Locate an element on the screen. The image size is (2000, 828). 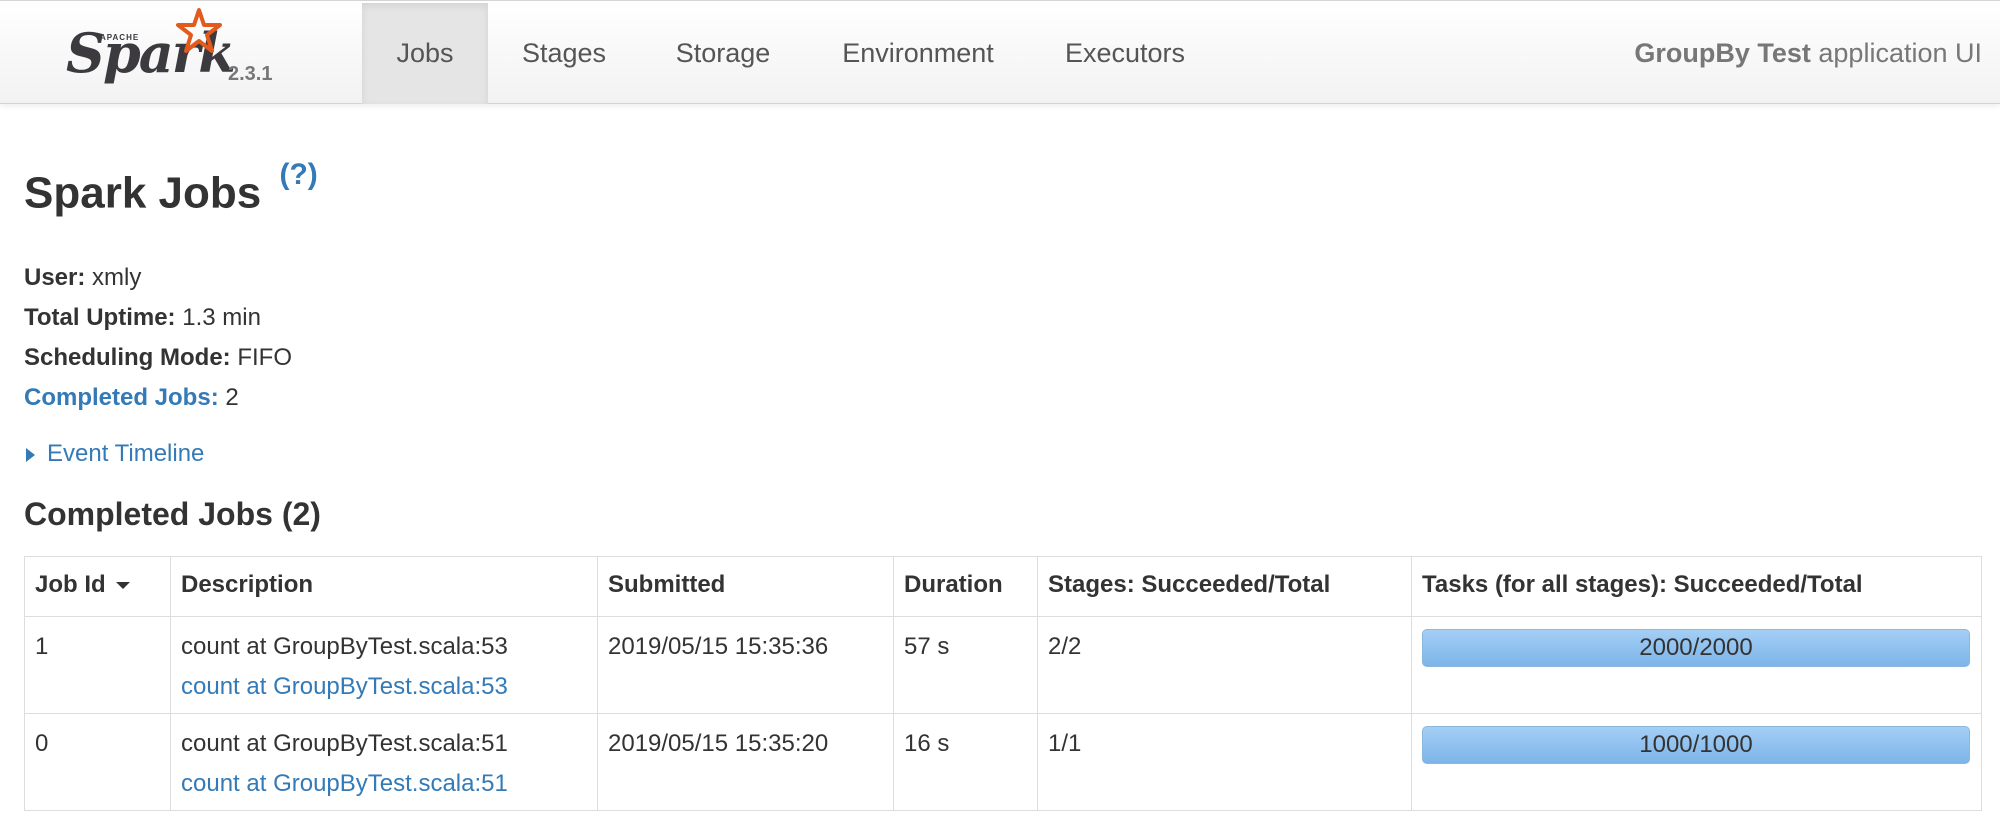
tab-jobs: Jobs is located at coordinates (425, 53).